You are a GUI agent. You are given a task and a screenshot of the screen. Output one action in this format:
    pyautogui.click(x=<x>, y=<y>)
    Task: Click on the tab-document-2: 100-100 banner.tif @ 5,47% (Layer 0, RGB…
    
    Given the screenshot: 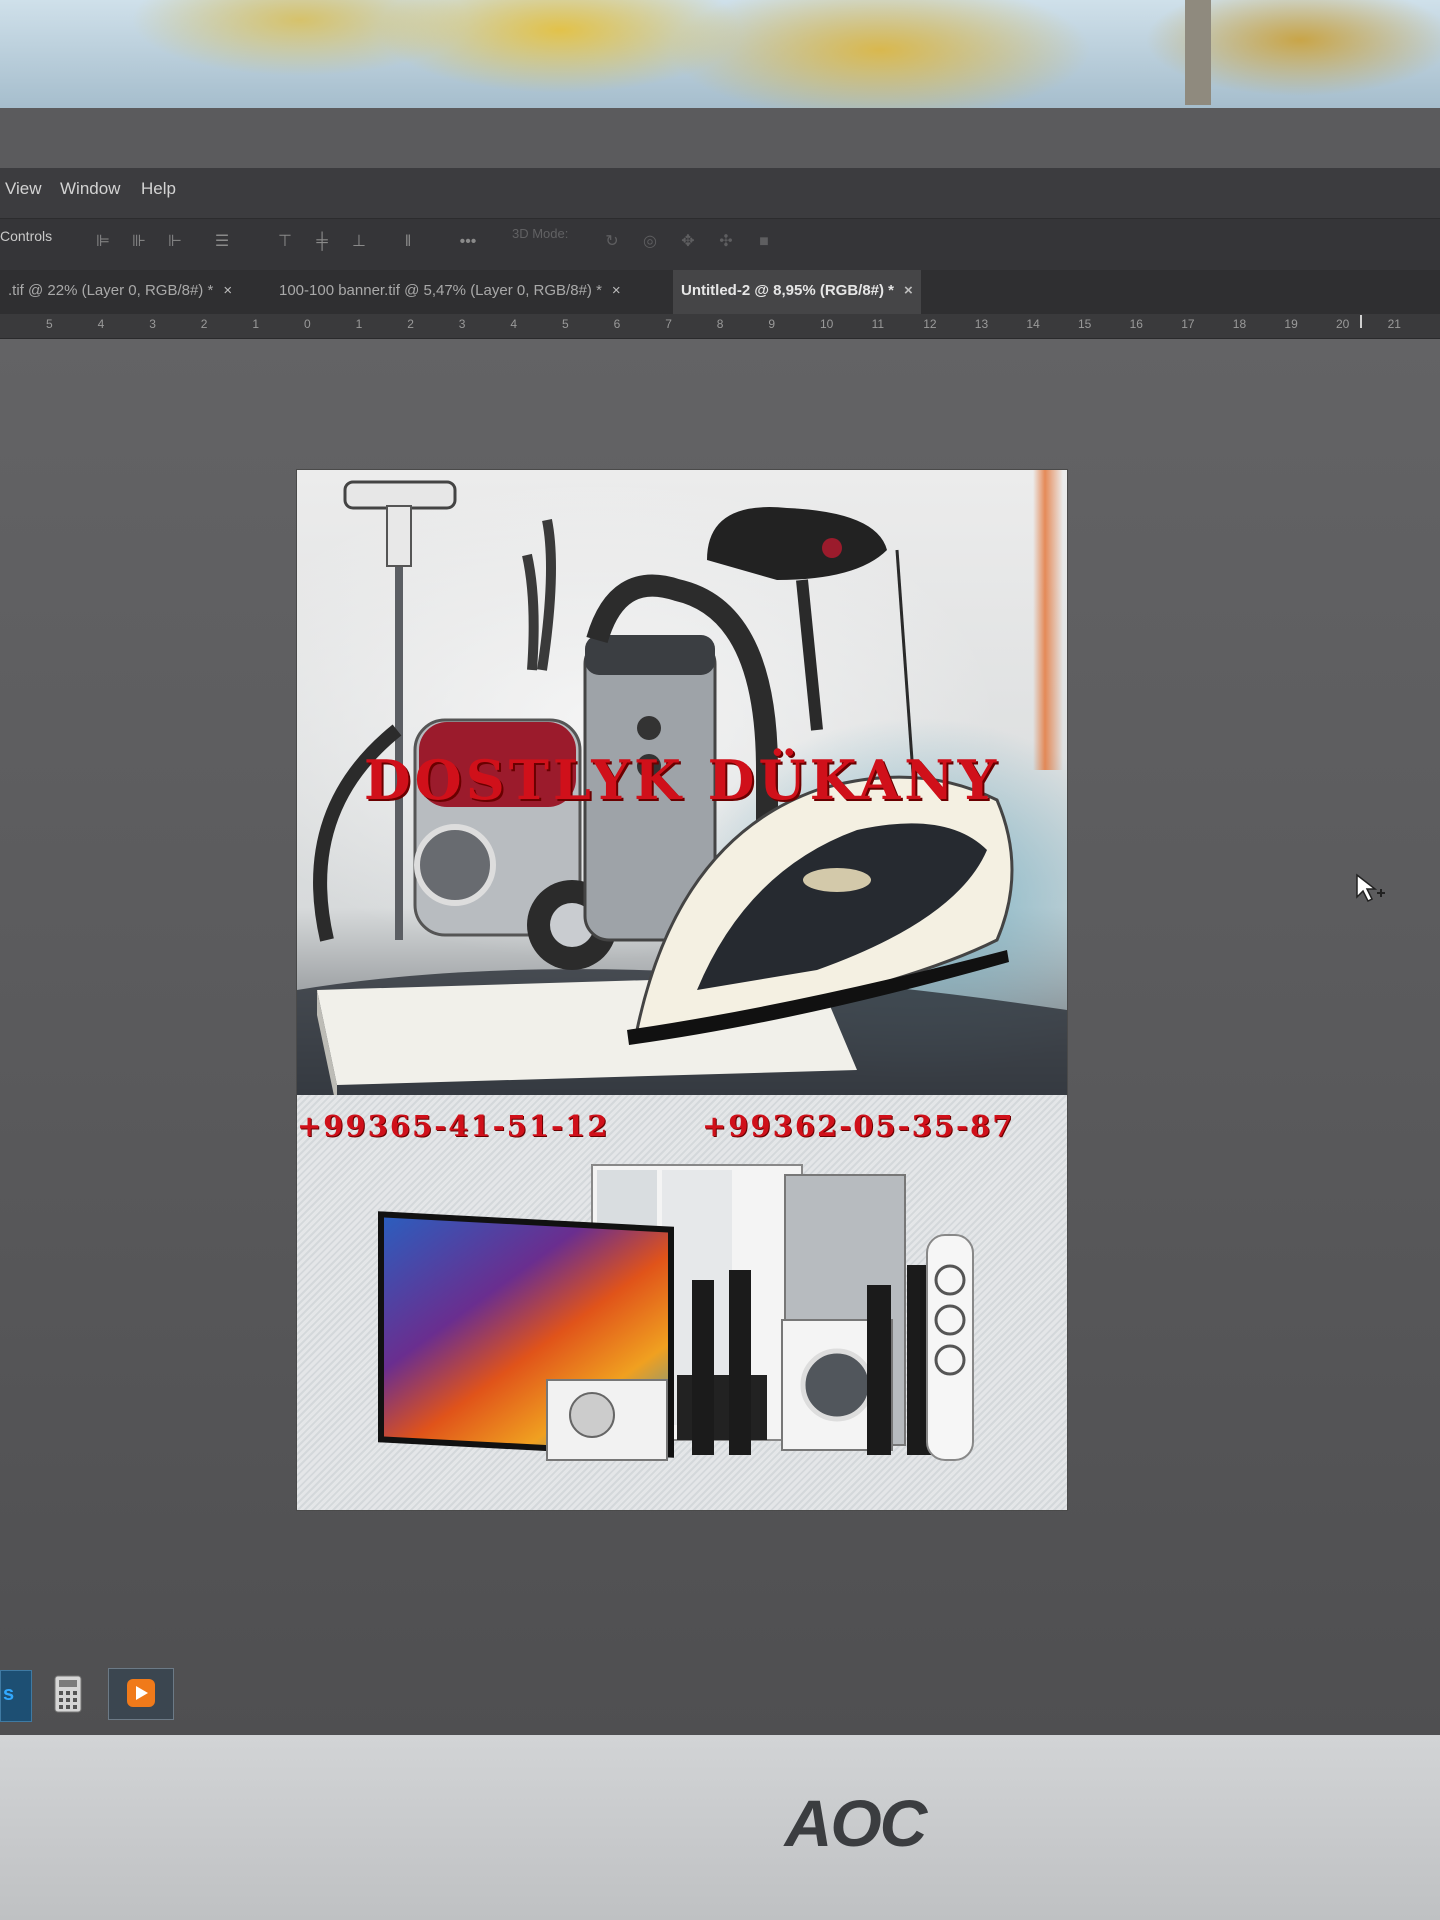 What is the action you would take?
    pyautogui.click(x=450, y=292)
    